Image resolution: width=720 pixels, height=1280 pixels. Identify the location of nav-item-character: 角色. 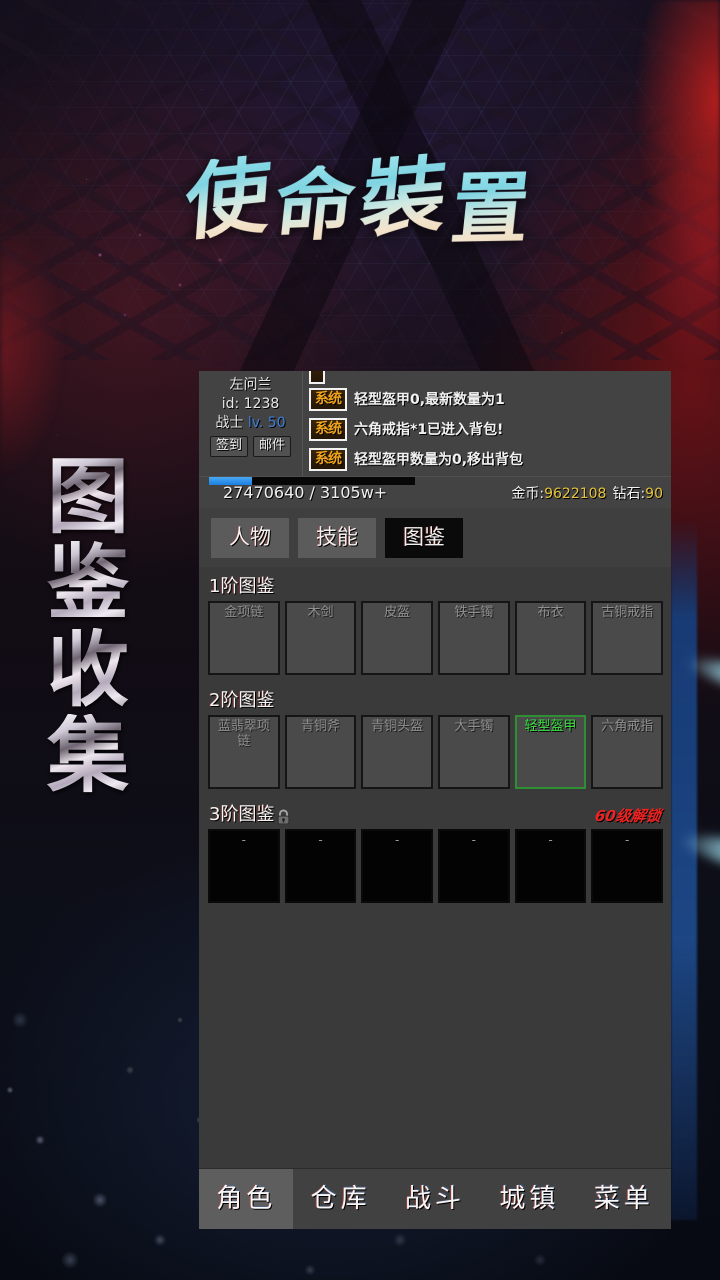
(246, 1199).